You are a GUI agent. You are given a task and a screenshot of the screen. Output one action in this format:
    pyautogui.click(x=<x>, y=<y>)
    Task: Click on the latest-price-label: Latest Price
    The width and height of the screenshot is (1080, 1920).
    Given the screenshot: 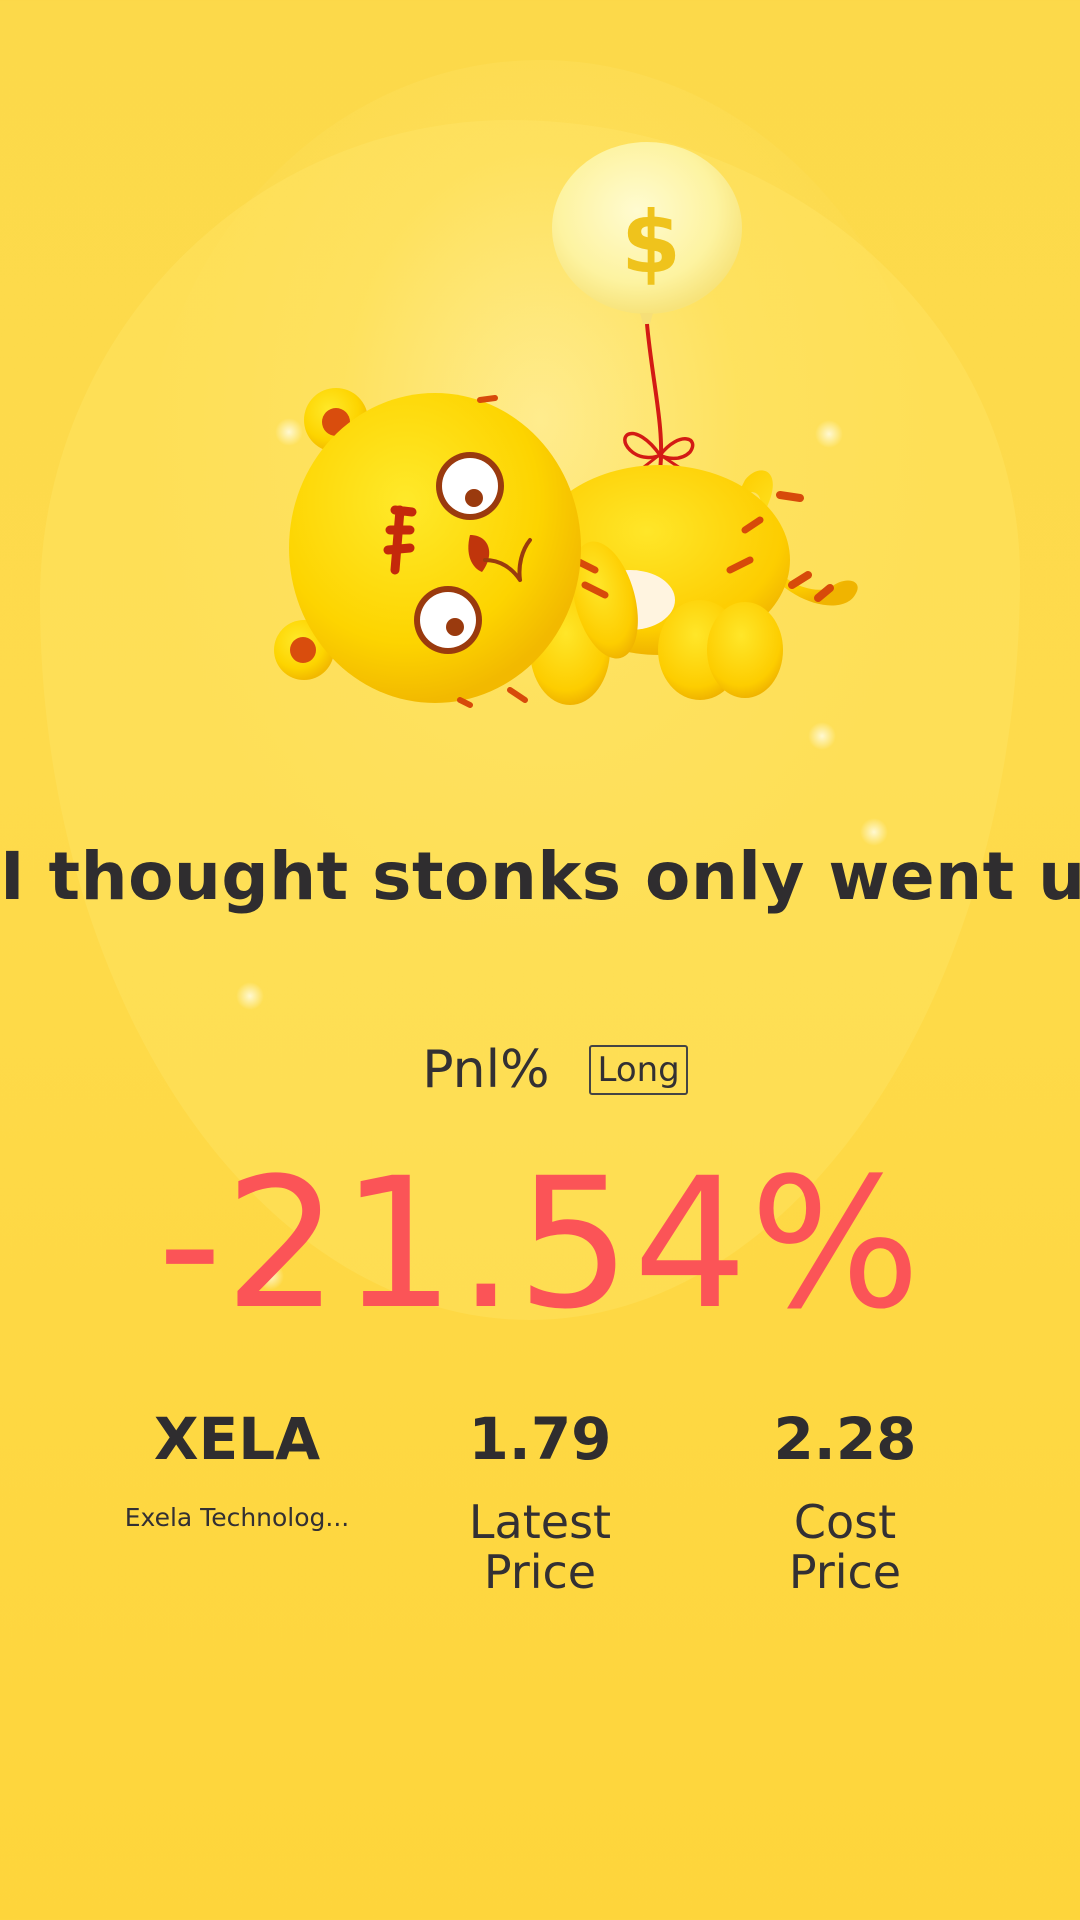 What is the action you would take?
    pyautogui.click(x=540, y=1547)
    